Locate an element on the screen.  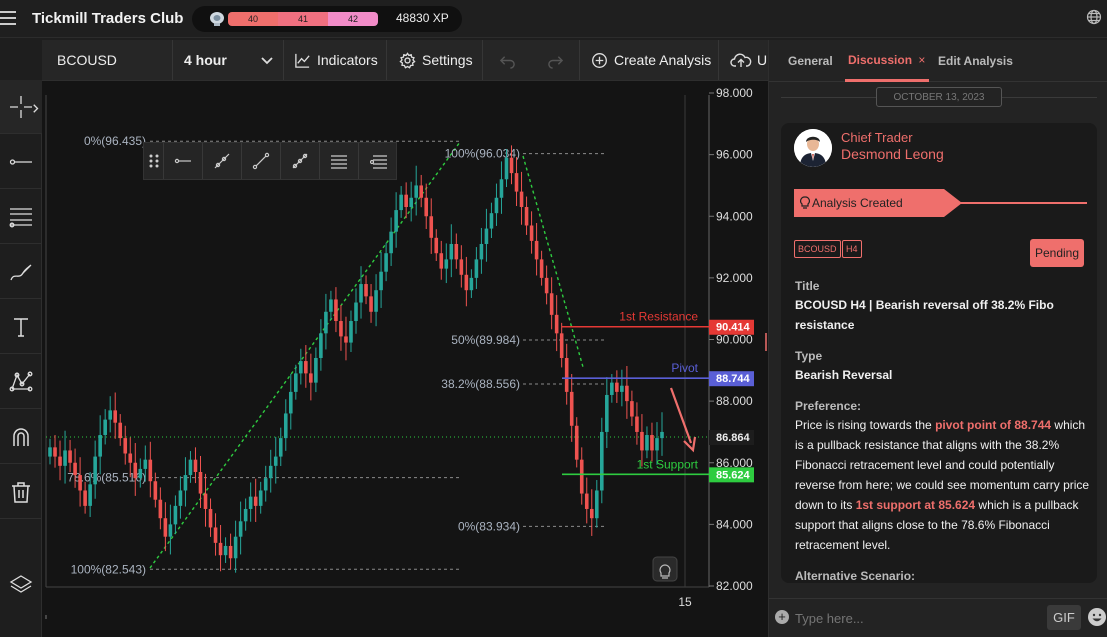
fib-extension-icon is located at coordinates (378, 162).